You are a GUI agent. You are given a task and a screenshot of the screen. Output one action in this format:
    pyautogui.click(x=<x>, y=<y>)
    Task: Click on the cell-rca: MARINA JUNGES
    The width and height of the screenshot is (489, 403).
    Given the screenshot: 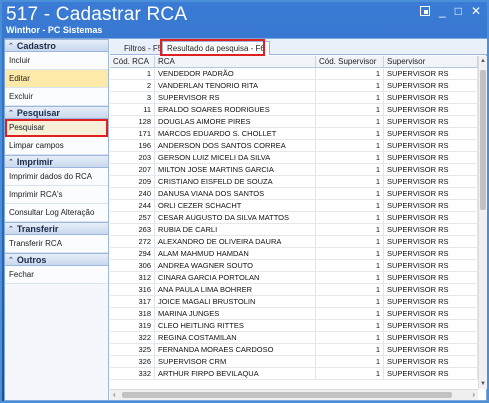 What is the action you would take?
    pyautogui.click(x=235, y=313)
    